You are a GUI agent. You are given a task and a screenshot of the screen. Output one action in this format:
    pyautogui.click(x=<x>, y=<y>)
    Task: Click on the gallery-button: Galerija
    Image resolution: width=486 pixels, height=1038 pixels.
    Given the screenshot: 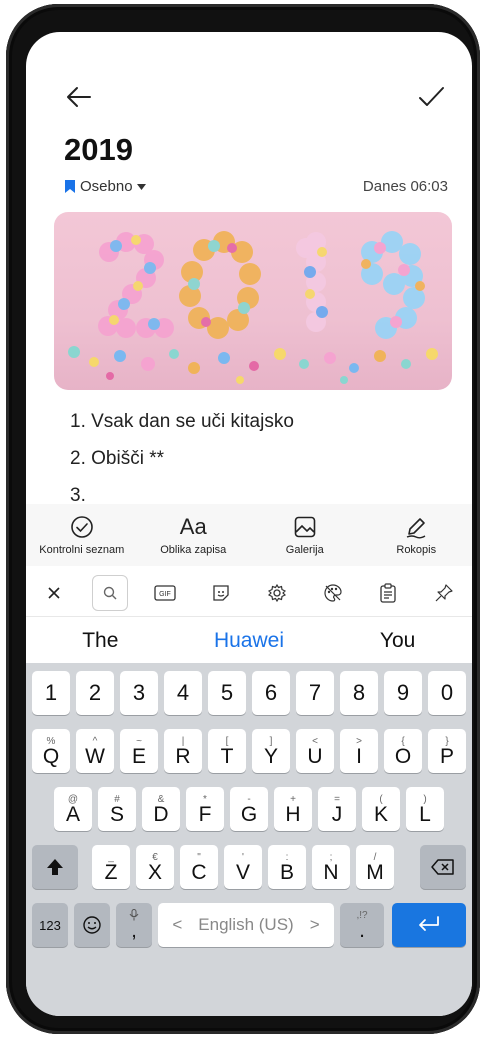 What is the action you would take?
    pyautogui.click(x=305, y=535)
    